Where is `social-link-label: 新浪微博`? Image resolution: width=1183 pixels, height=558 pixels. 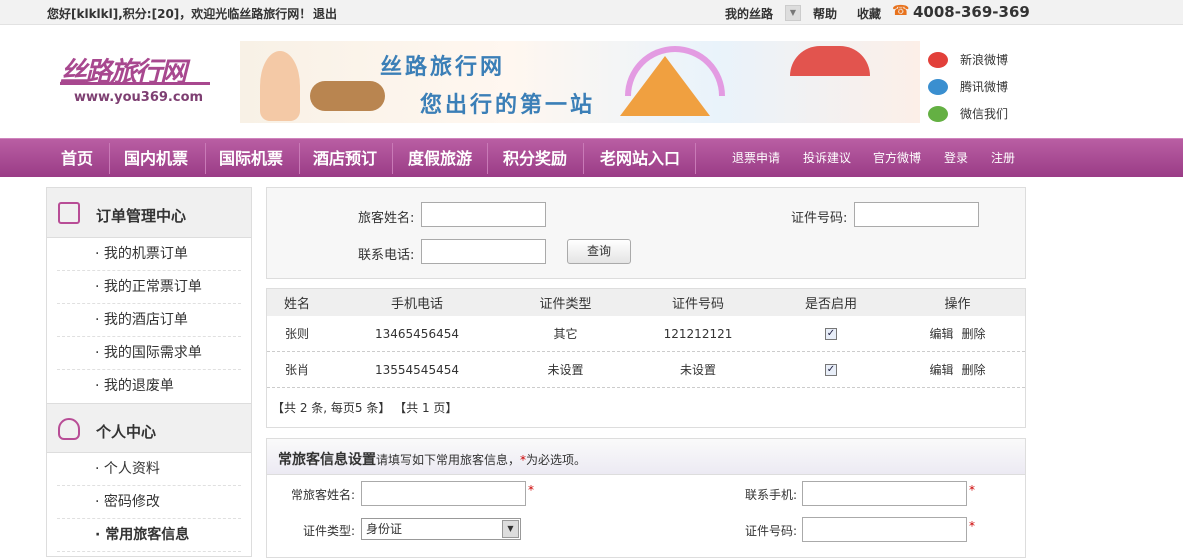
social-link-label: 新浪微博 is located at coordinates (984, 60).